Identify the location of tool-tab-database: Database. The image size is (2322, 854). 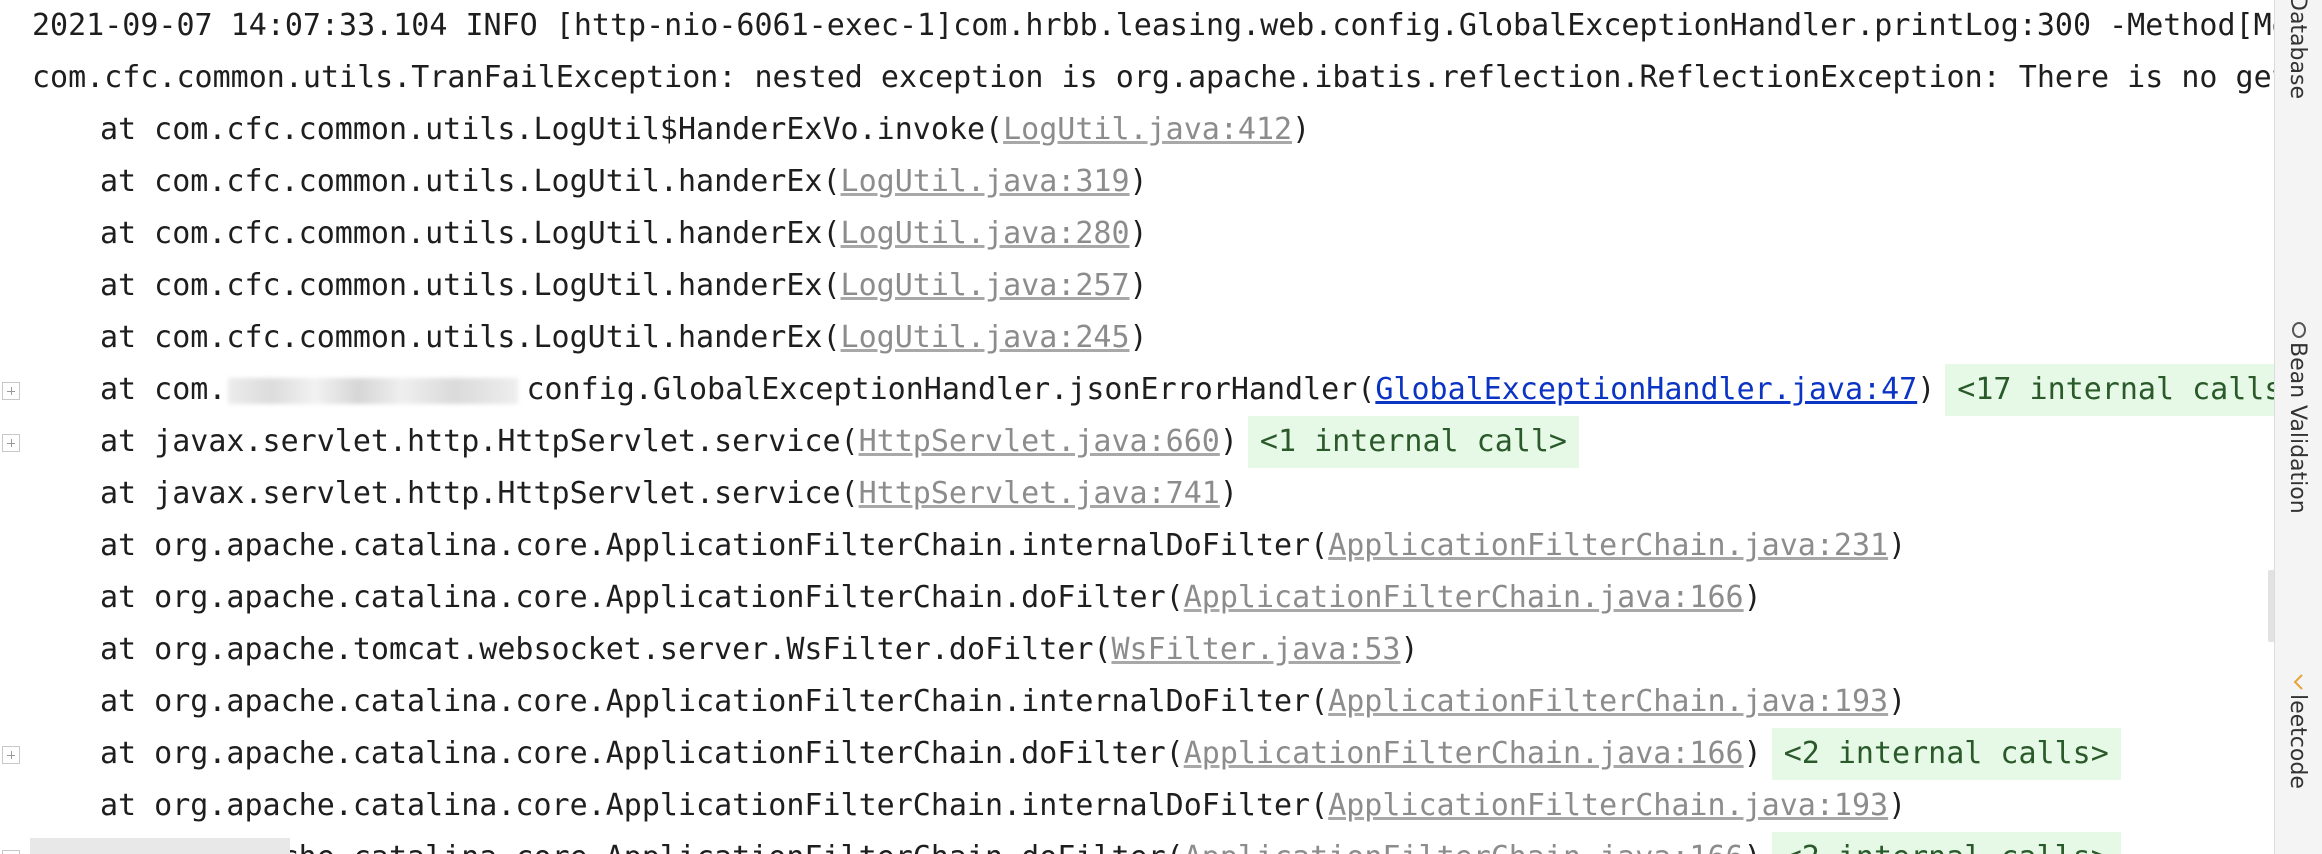
(2298, 150).